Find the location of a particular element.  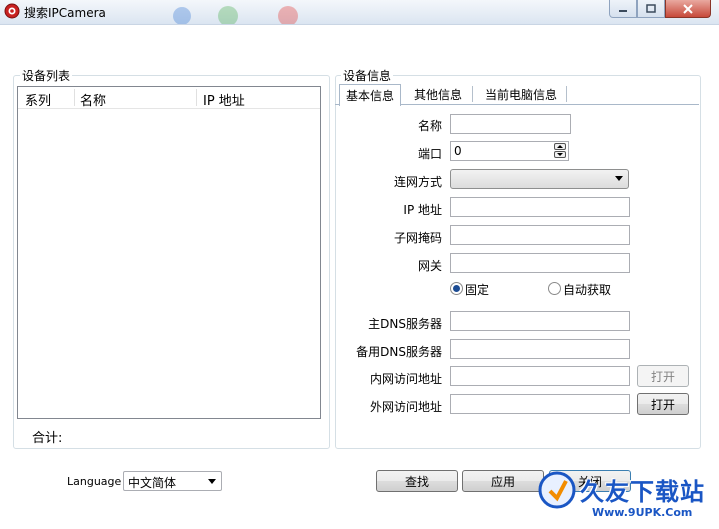

window-controls is located at coordinates (660, 9).